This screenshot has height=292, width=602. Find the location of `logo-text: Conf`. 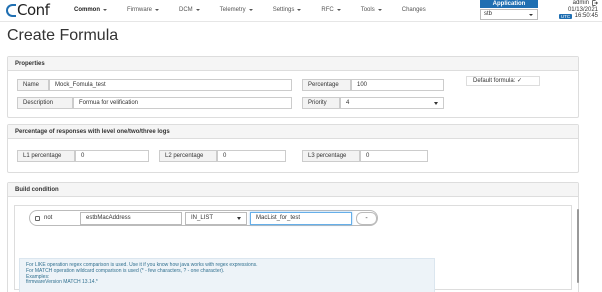

logo-text: Conf is located at coordinates (33, 10).